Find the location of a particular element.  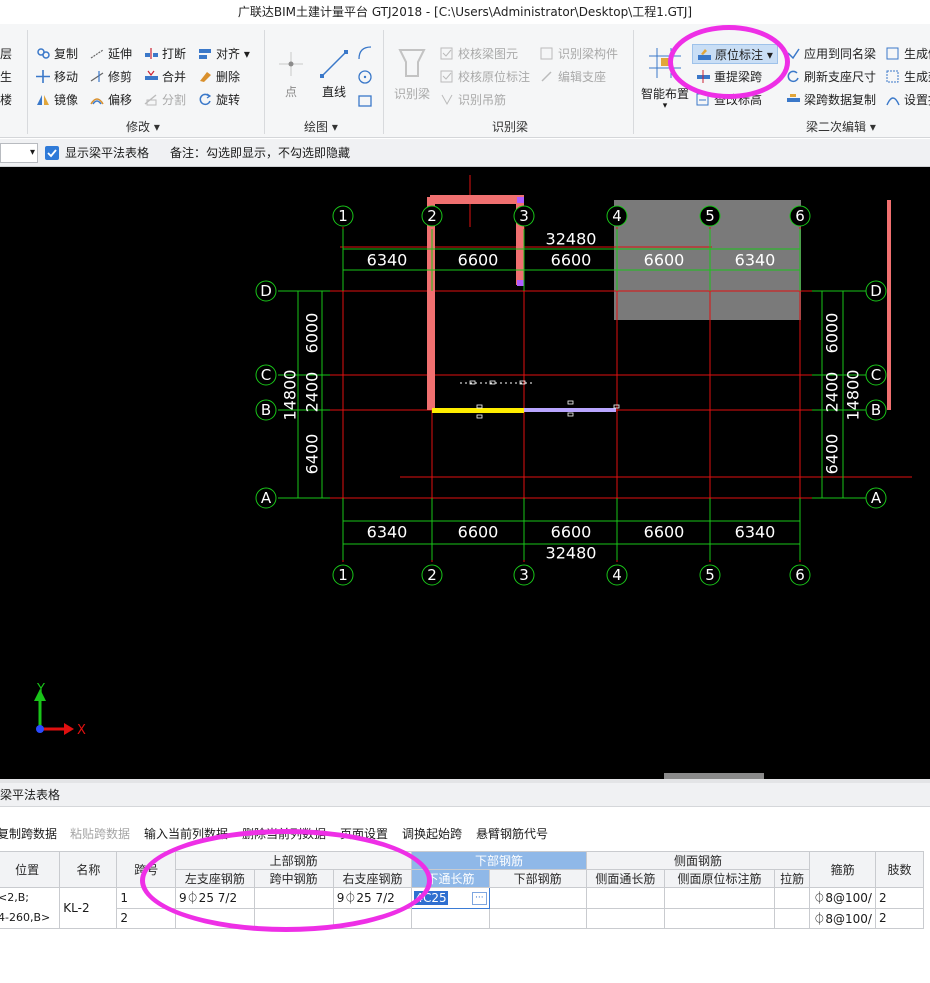

ribbon-edge-label-1: 层 is located at coordinates (6, 54).